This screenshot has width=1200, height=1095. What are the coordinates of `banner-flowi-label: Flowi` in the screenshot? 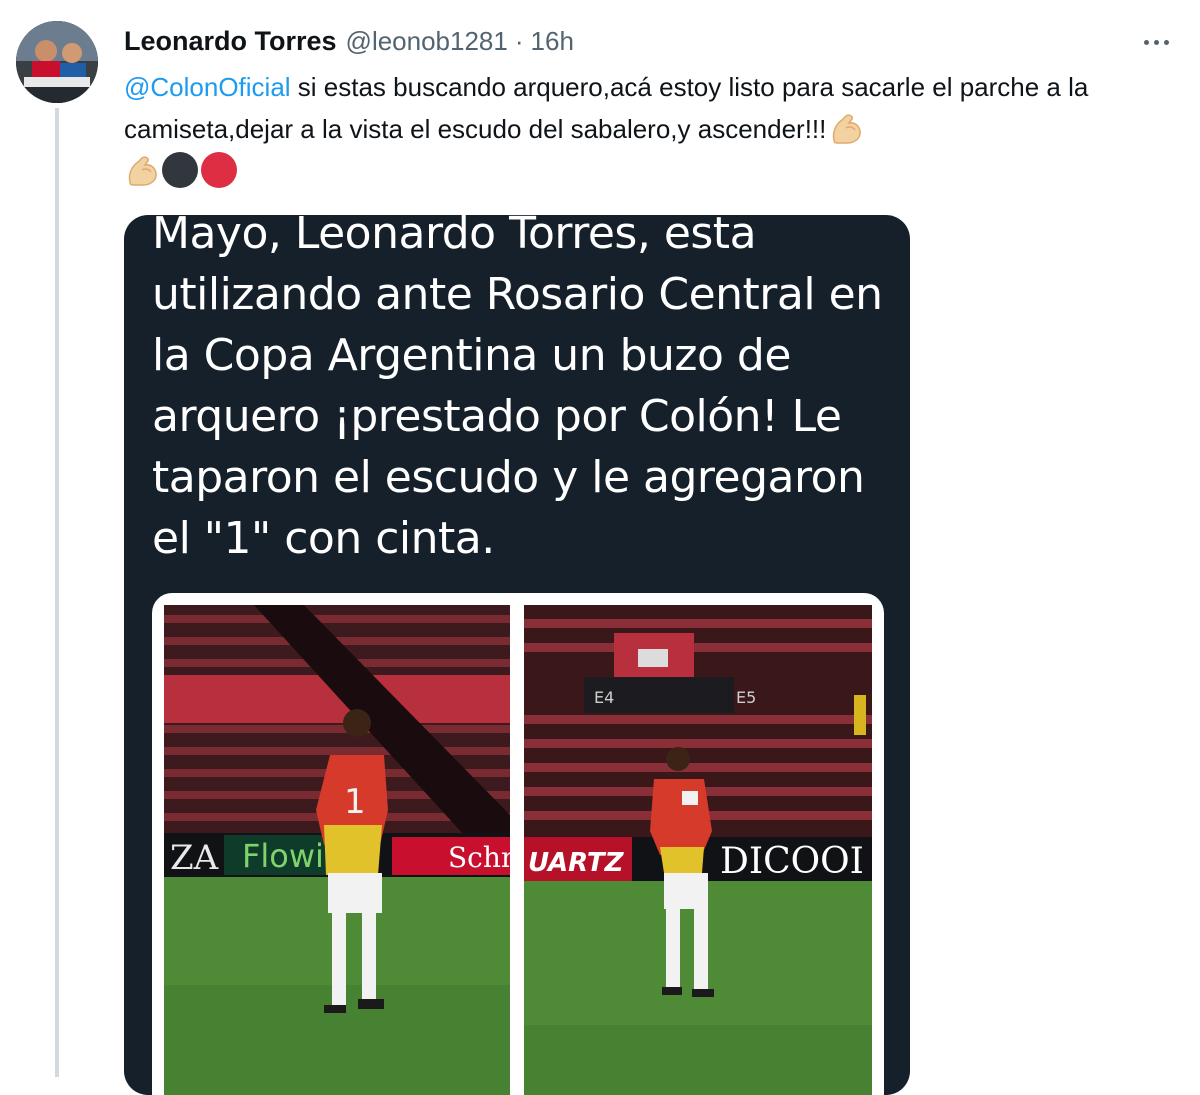 It's located at (283, 856).